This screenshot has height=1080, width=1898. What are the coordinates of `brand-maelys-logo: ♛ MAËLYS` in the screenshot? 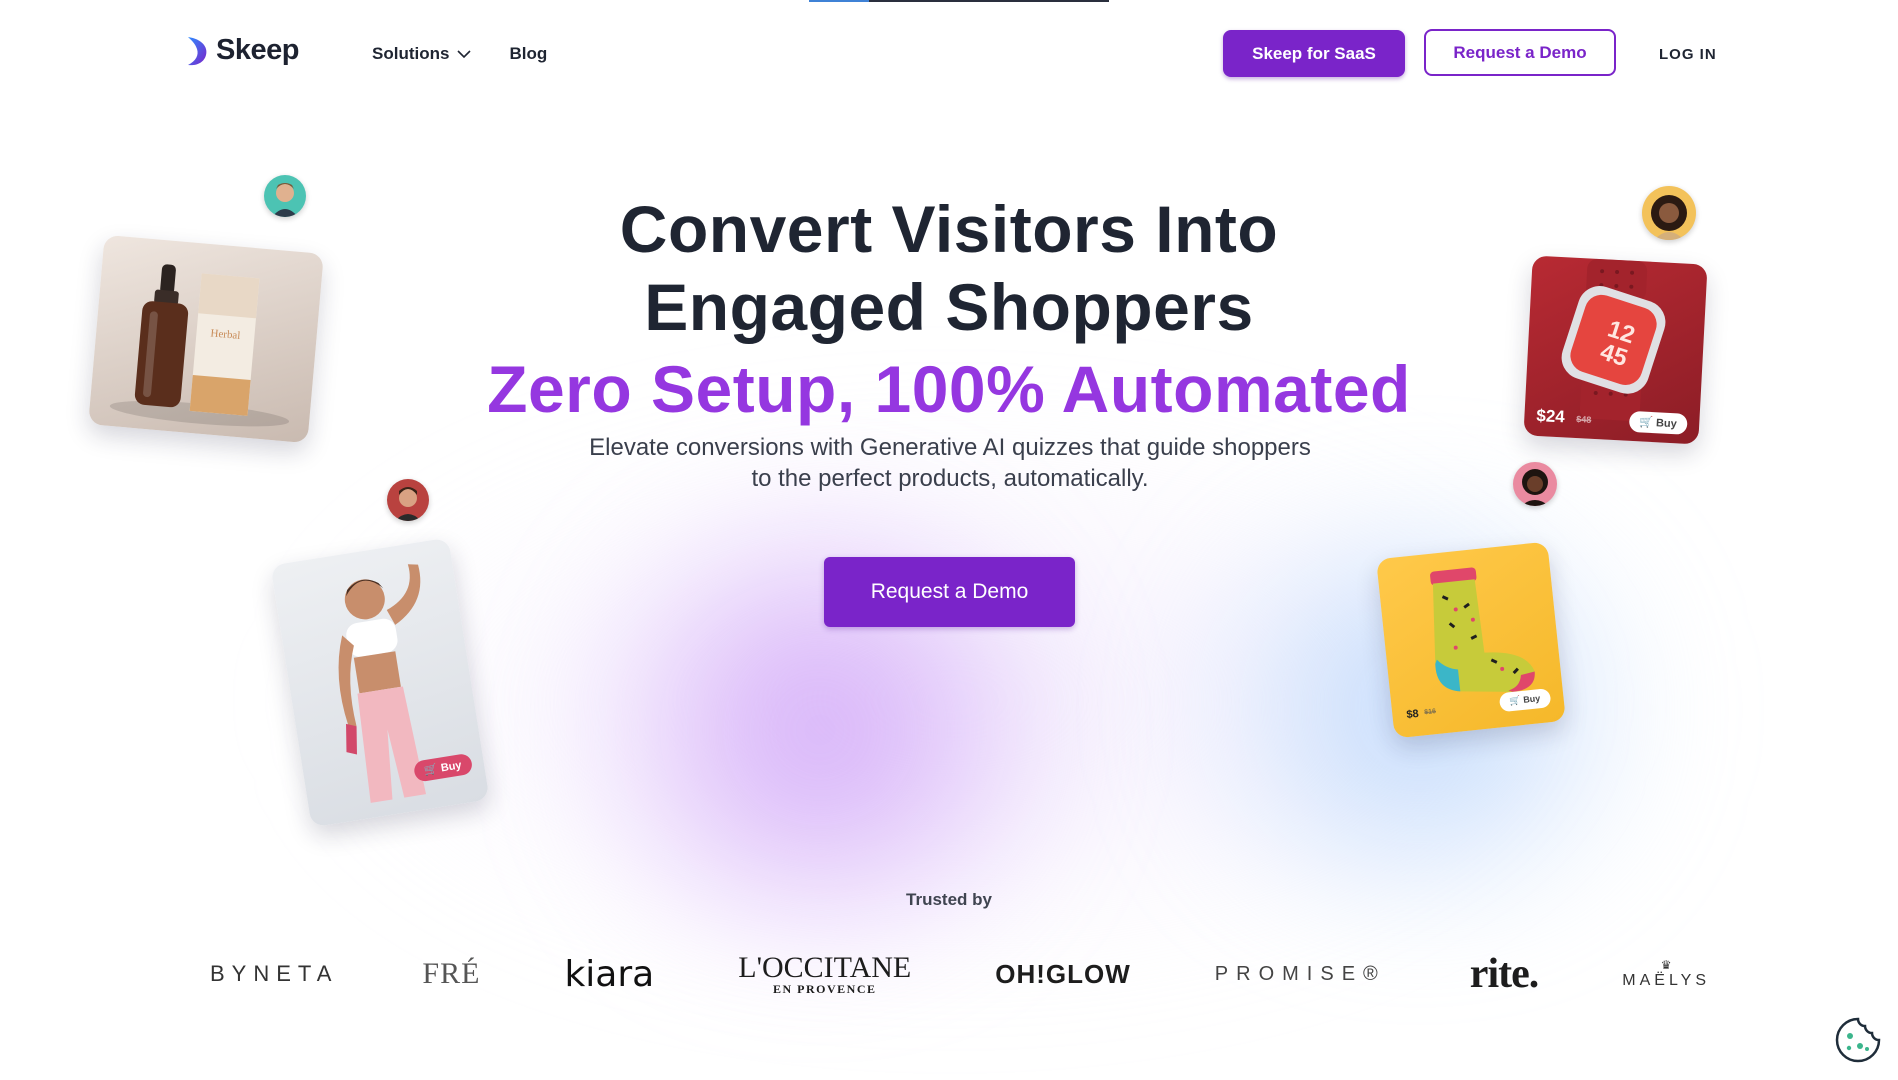 It's located at (1666, 974).